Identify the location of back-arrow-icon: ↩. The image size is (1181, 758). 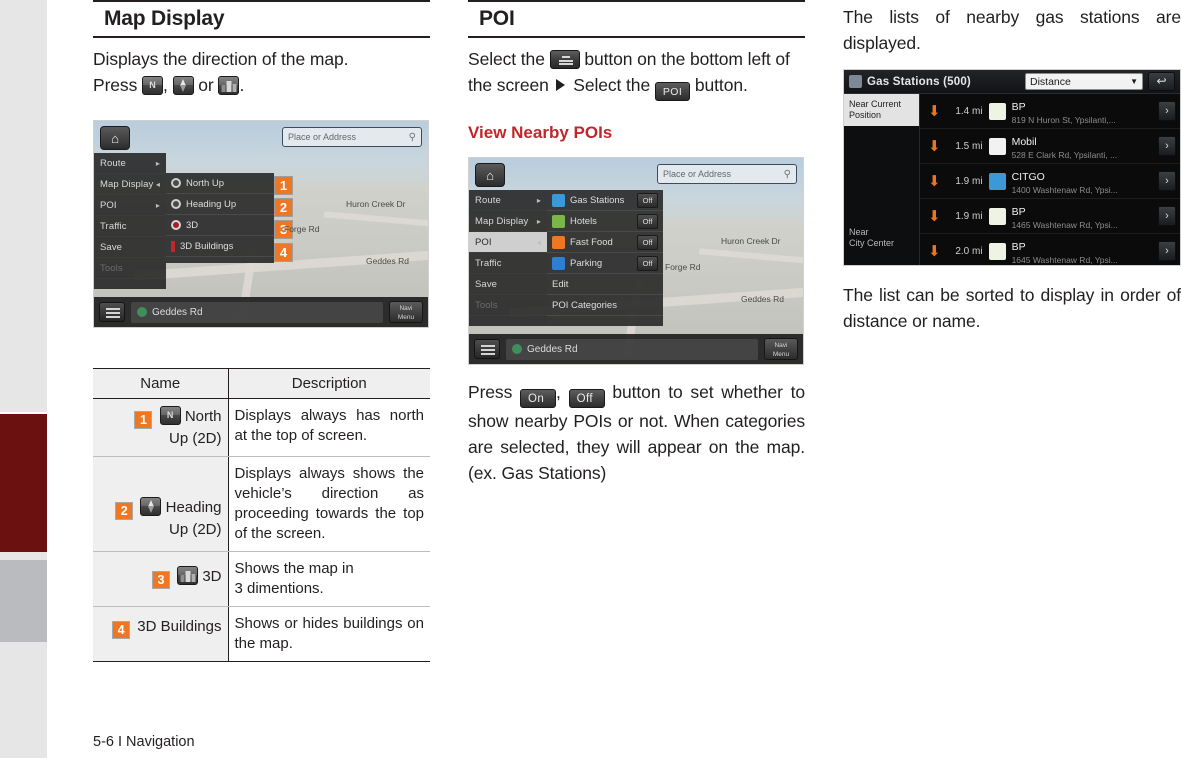
(1161, 81).